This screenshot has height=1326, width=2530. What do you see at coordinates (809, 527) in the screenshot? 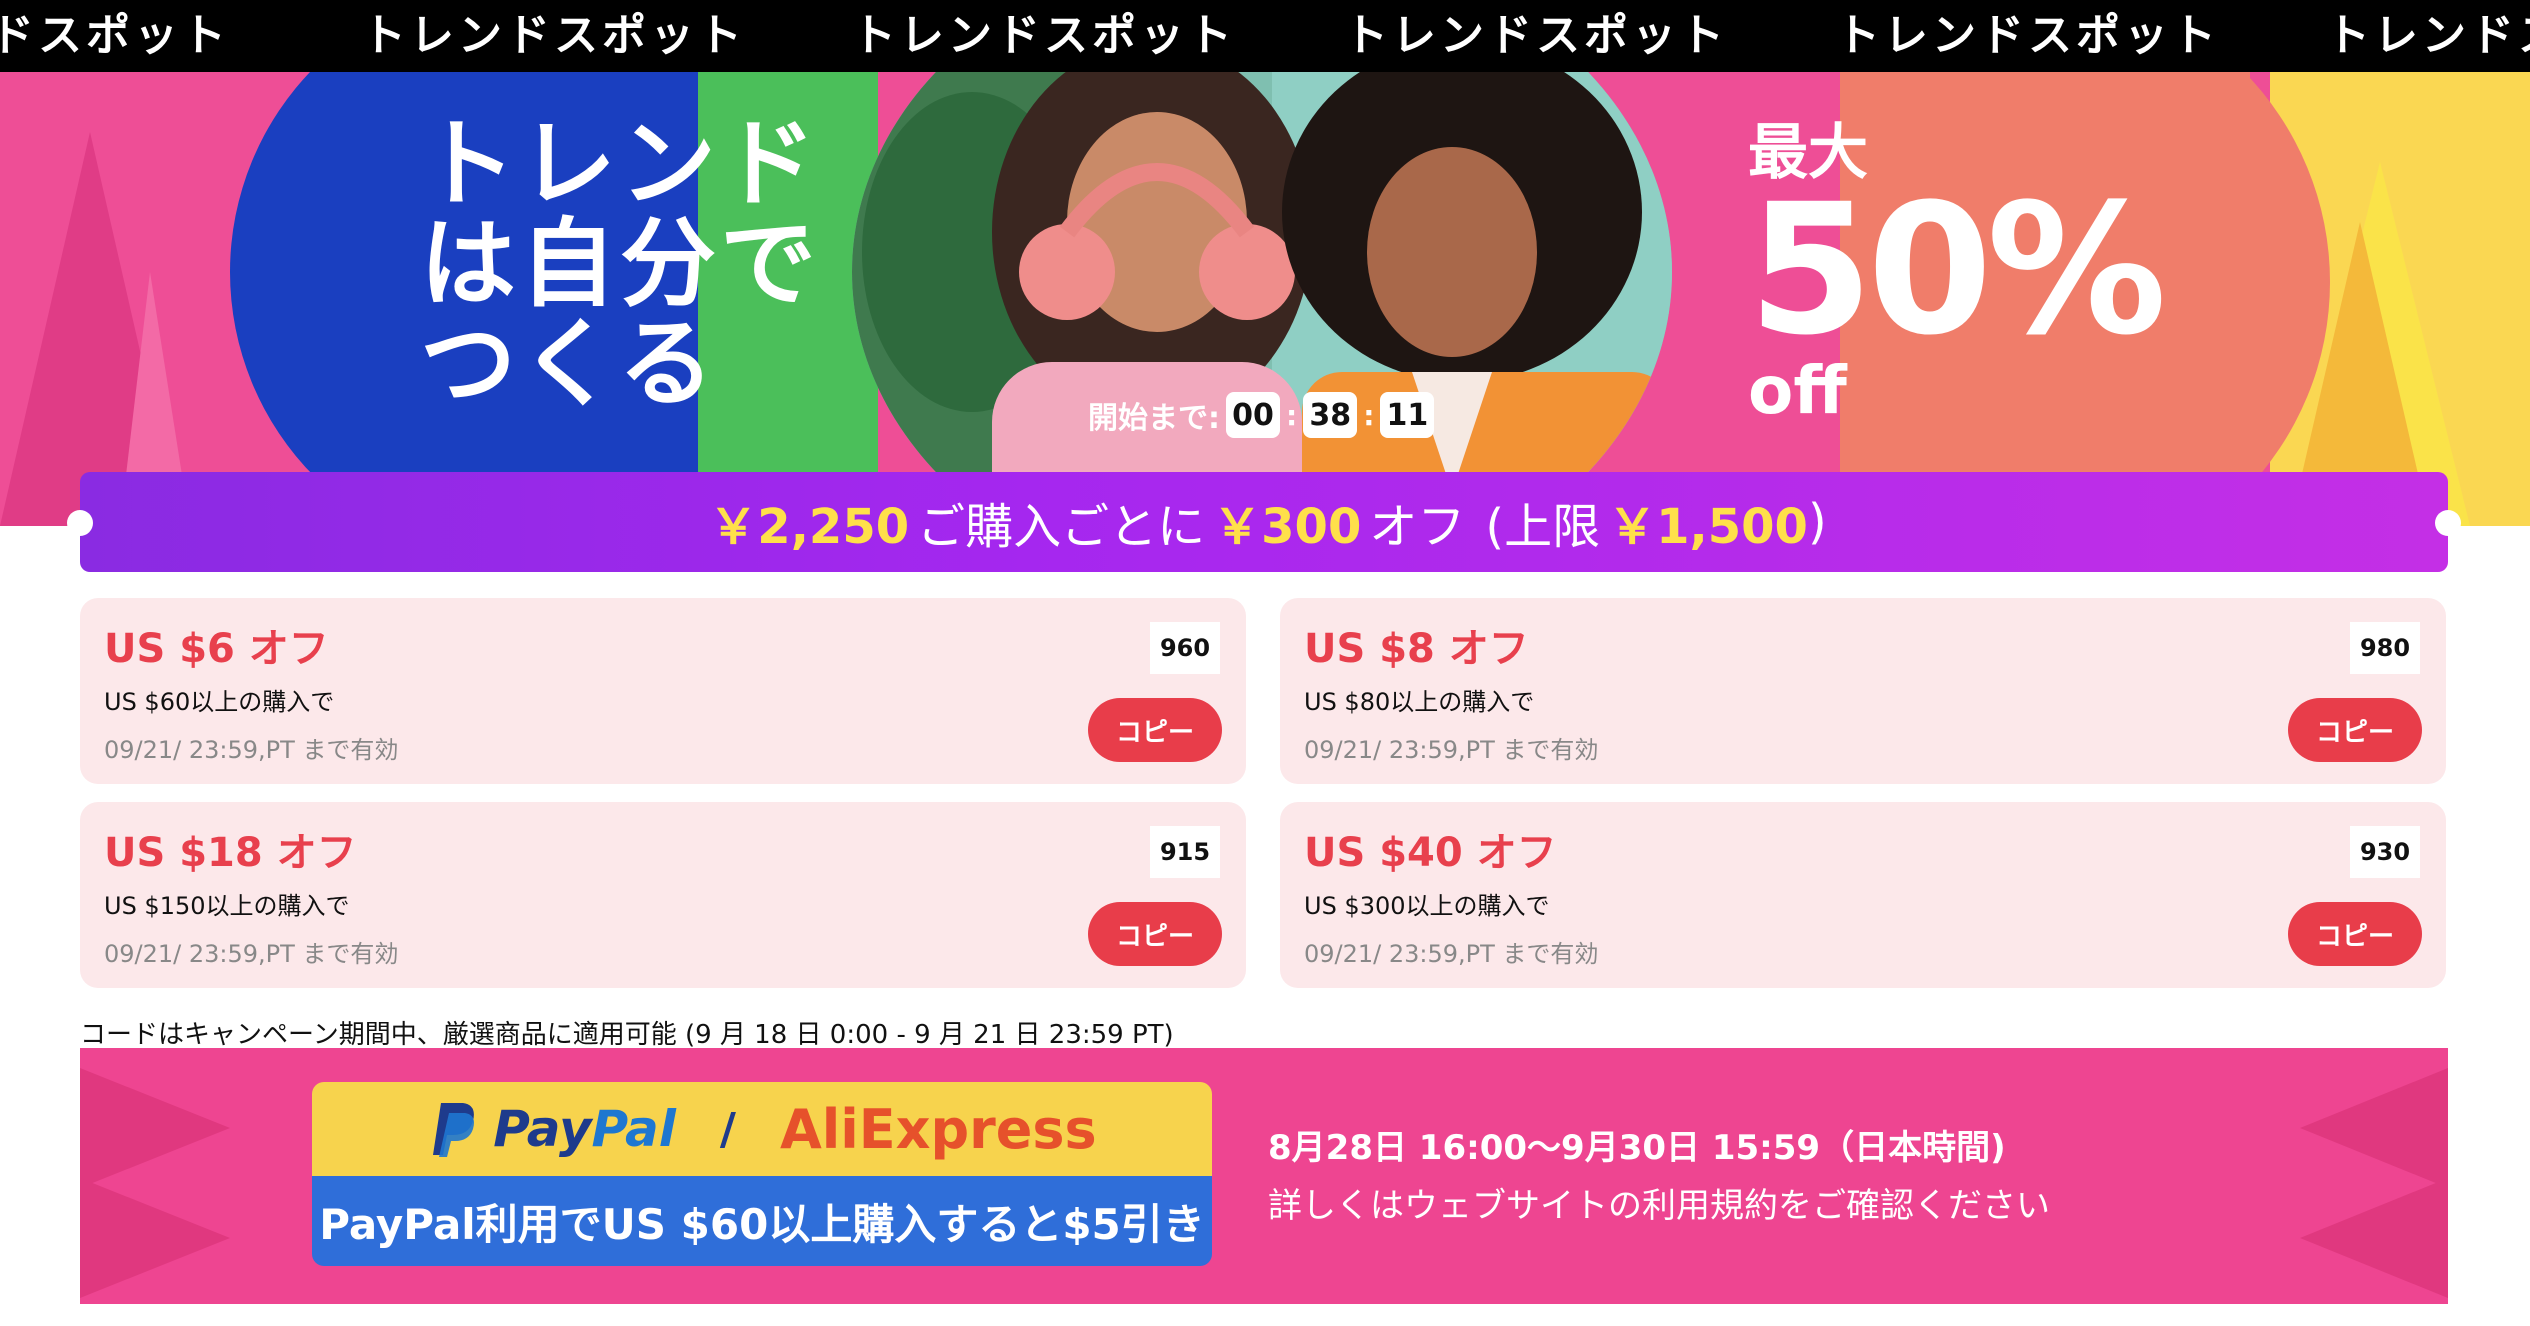
I see `ribbon-amount: ￥2,250` at bounding box center [809, 527].